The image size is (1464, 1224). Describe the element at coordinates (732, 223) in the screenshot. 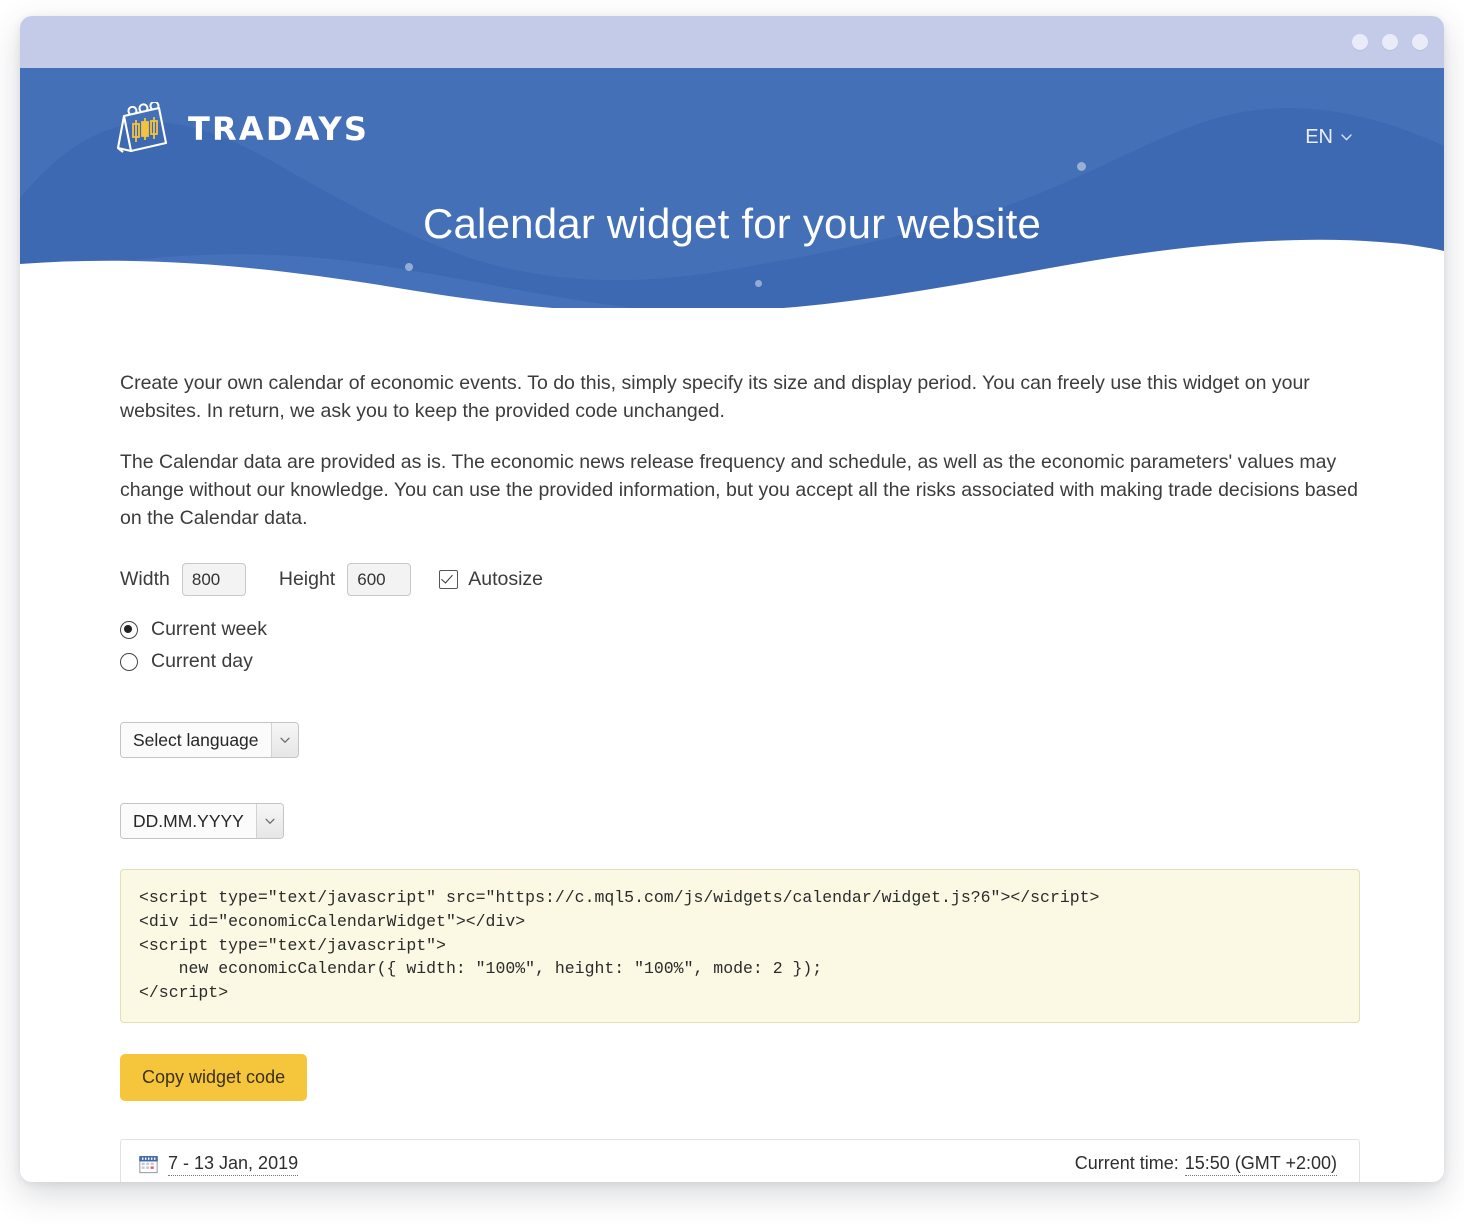

I see `page-title: Calendar widget for your website` at that location.